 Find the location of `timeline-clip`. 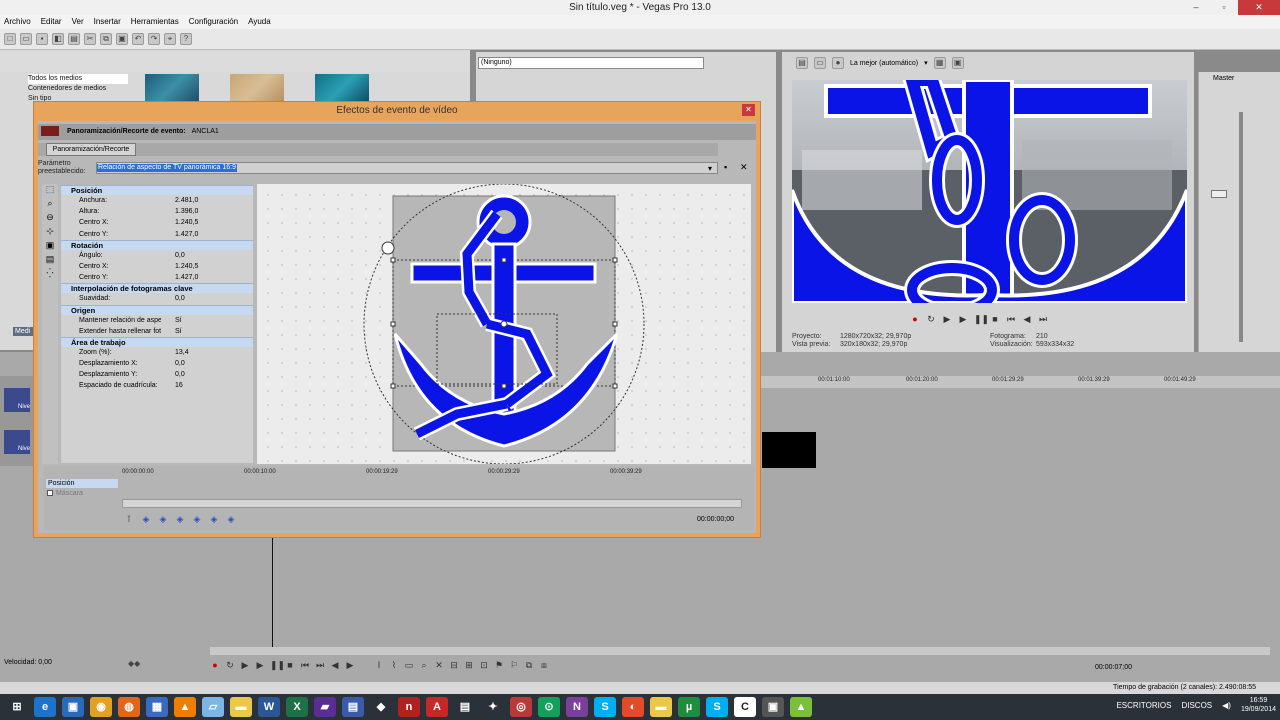

timeline-clip is located at coordinates (789, 450).